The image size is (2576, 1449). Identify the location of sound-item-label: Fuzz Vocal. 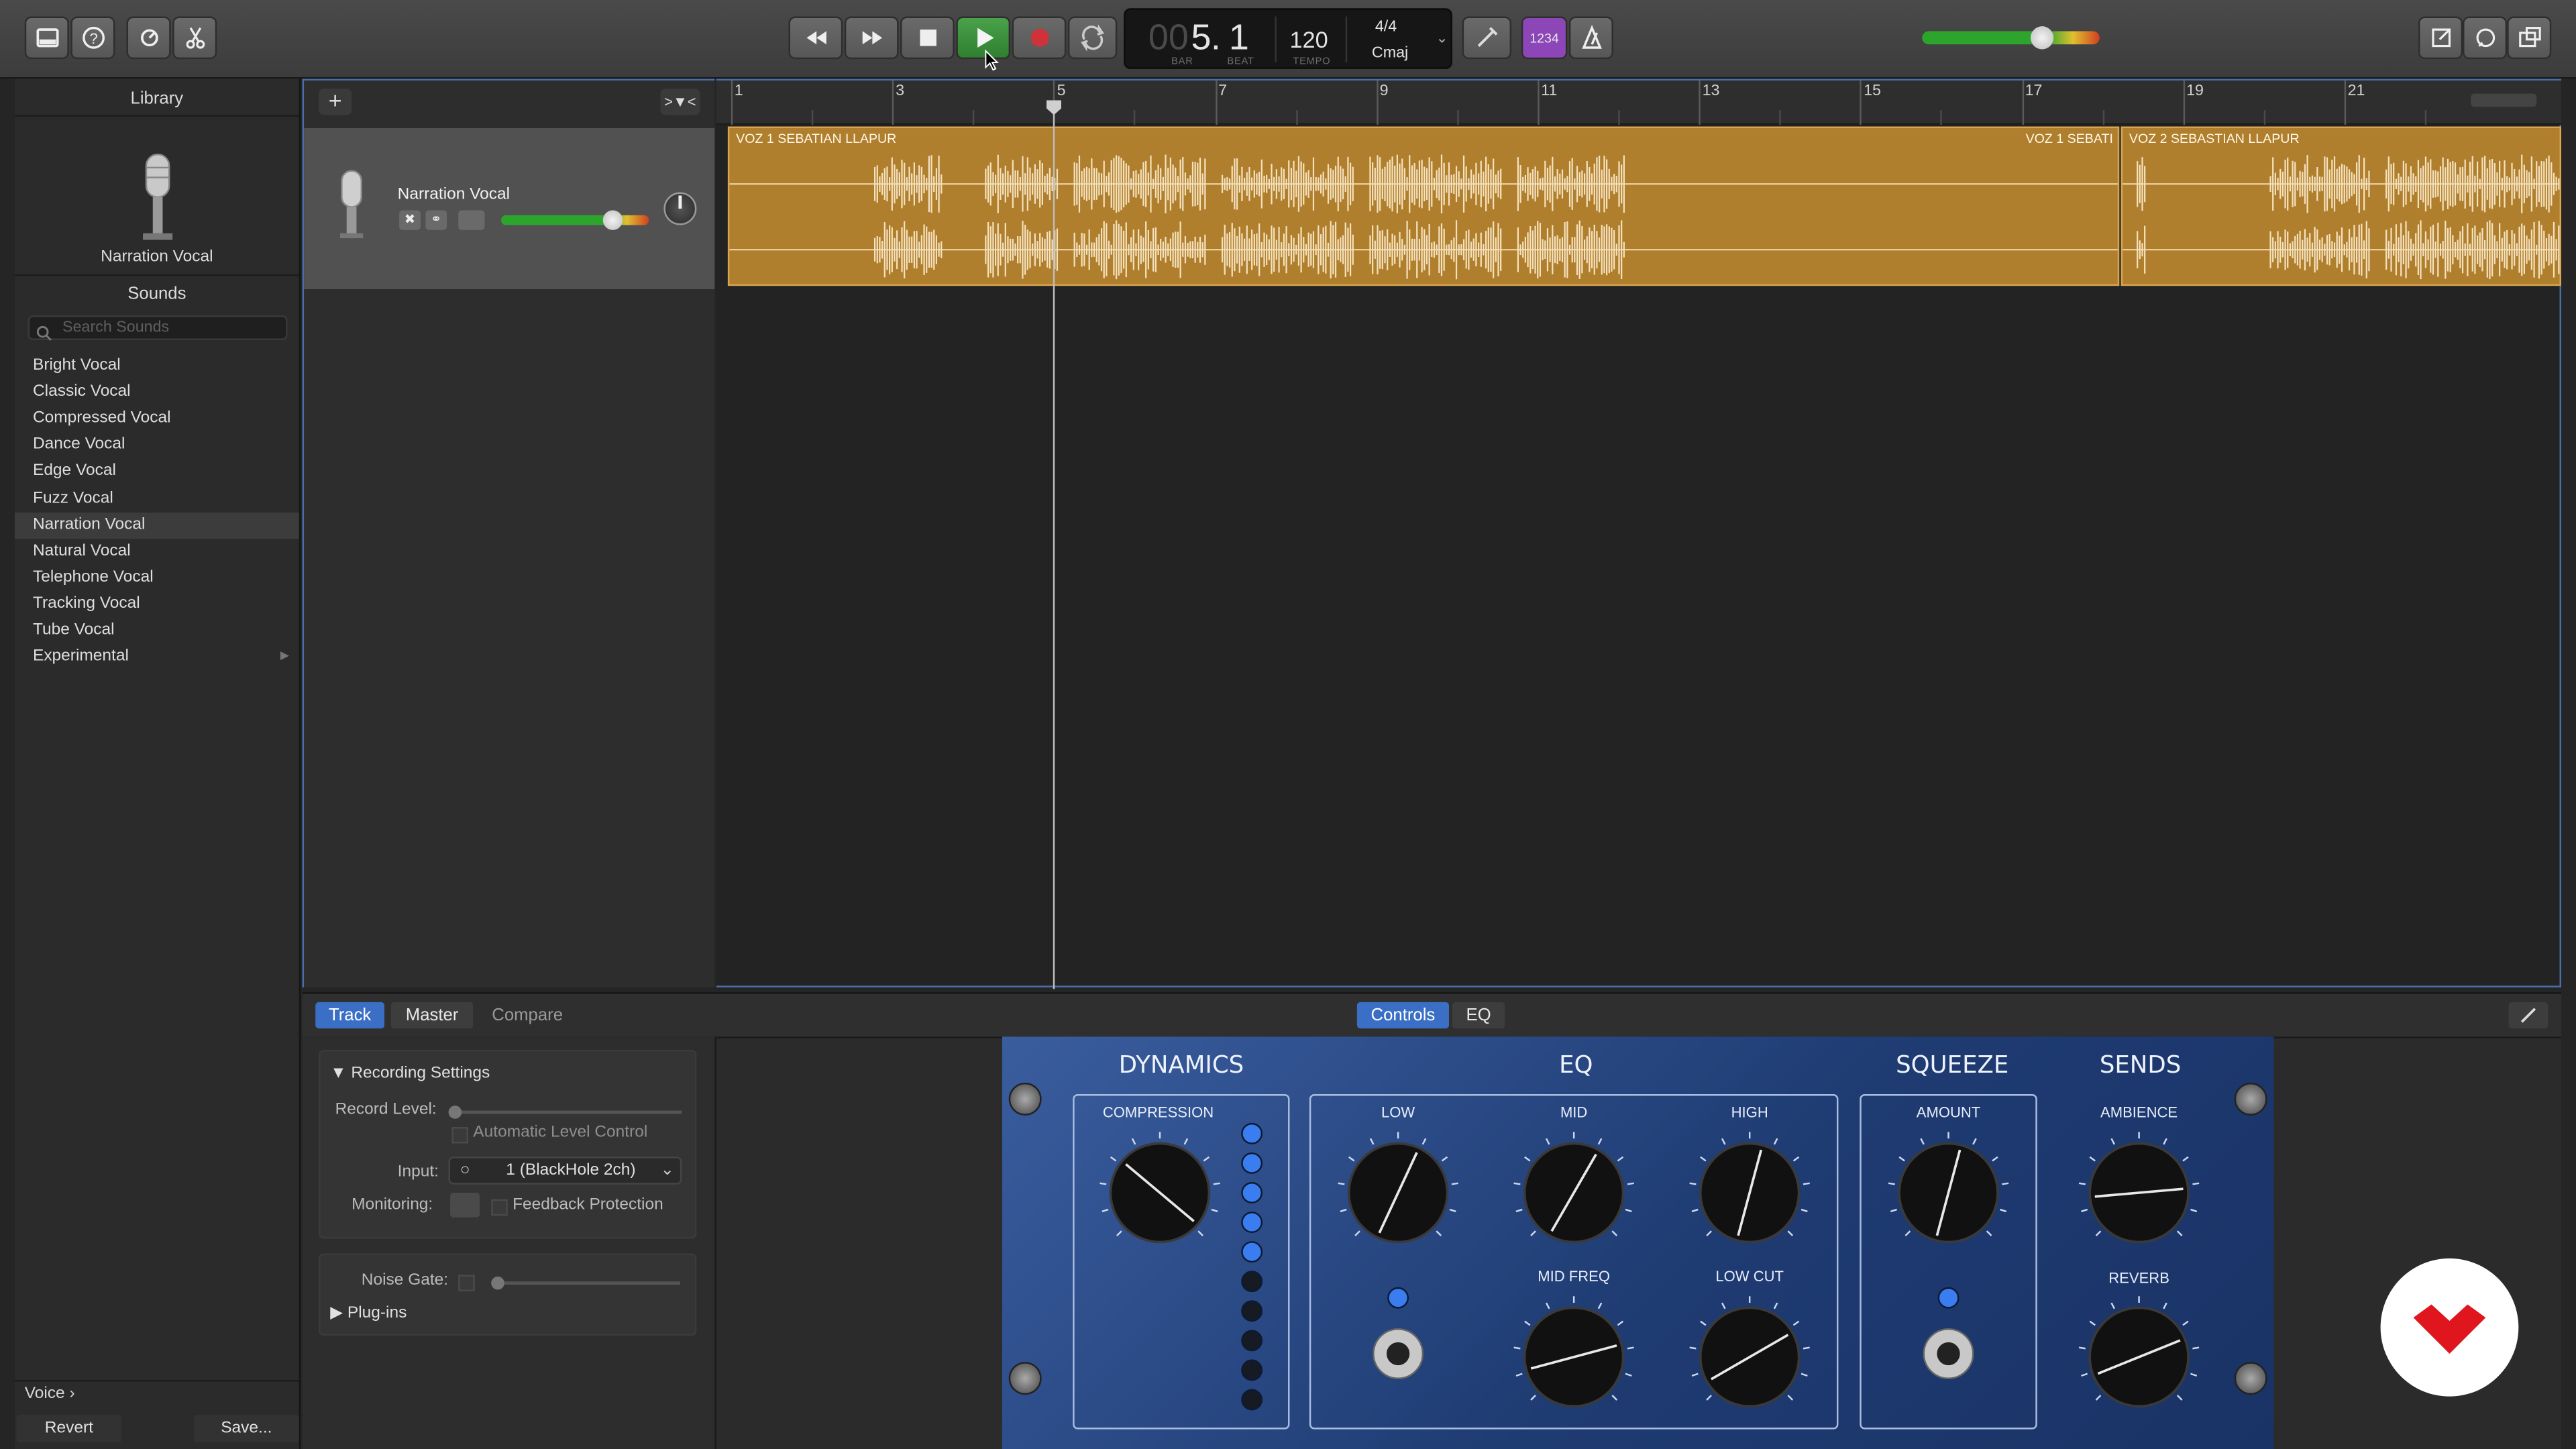
(72, 497).